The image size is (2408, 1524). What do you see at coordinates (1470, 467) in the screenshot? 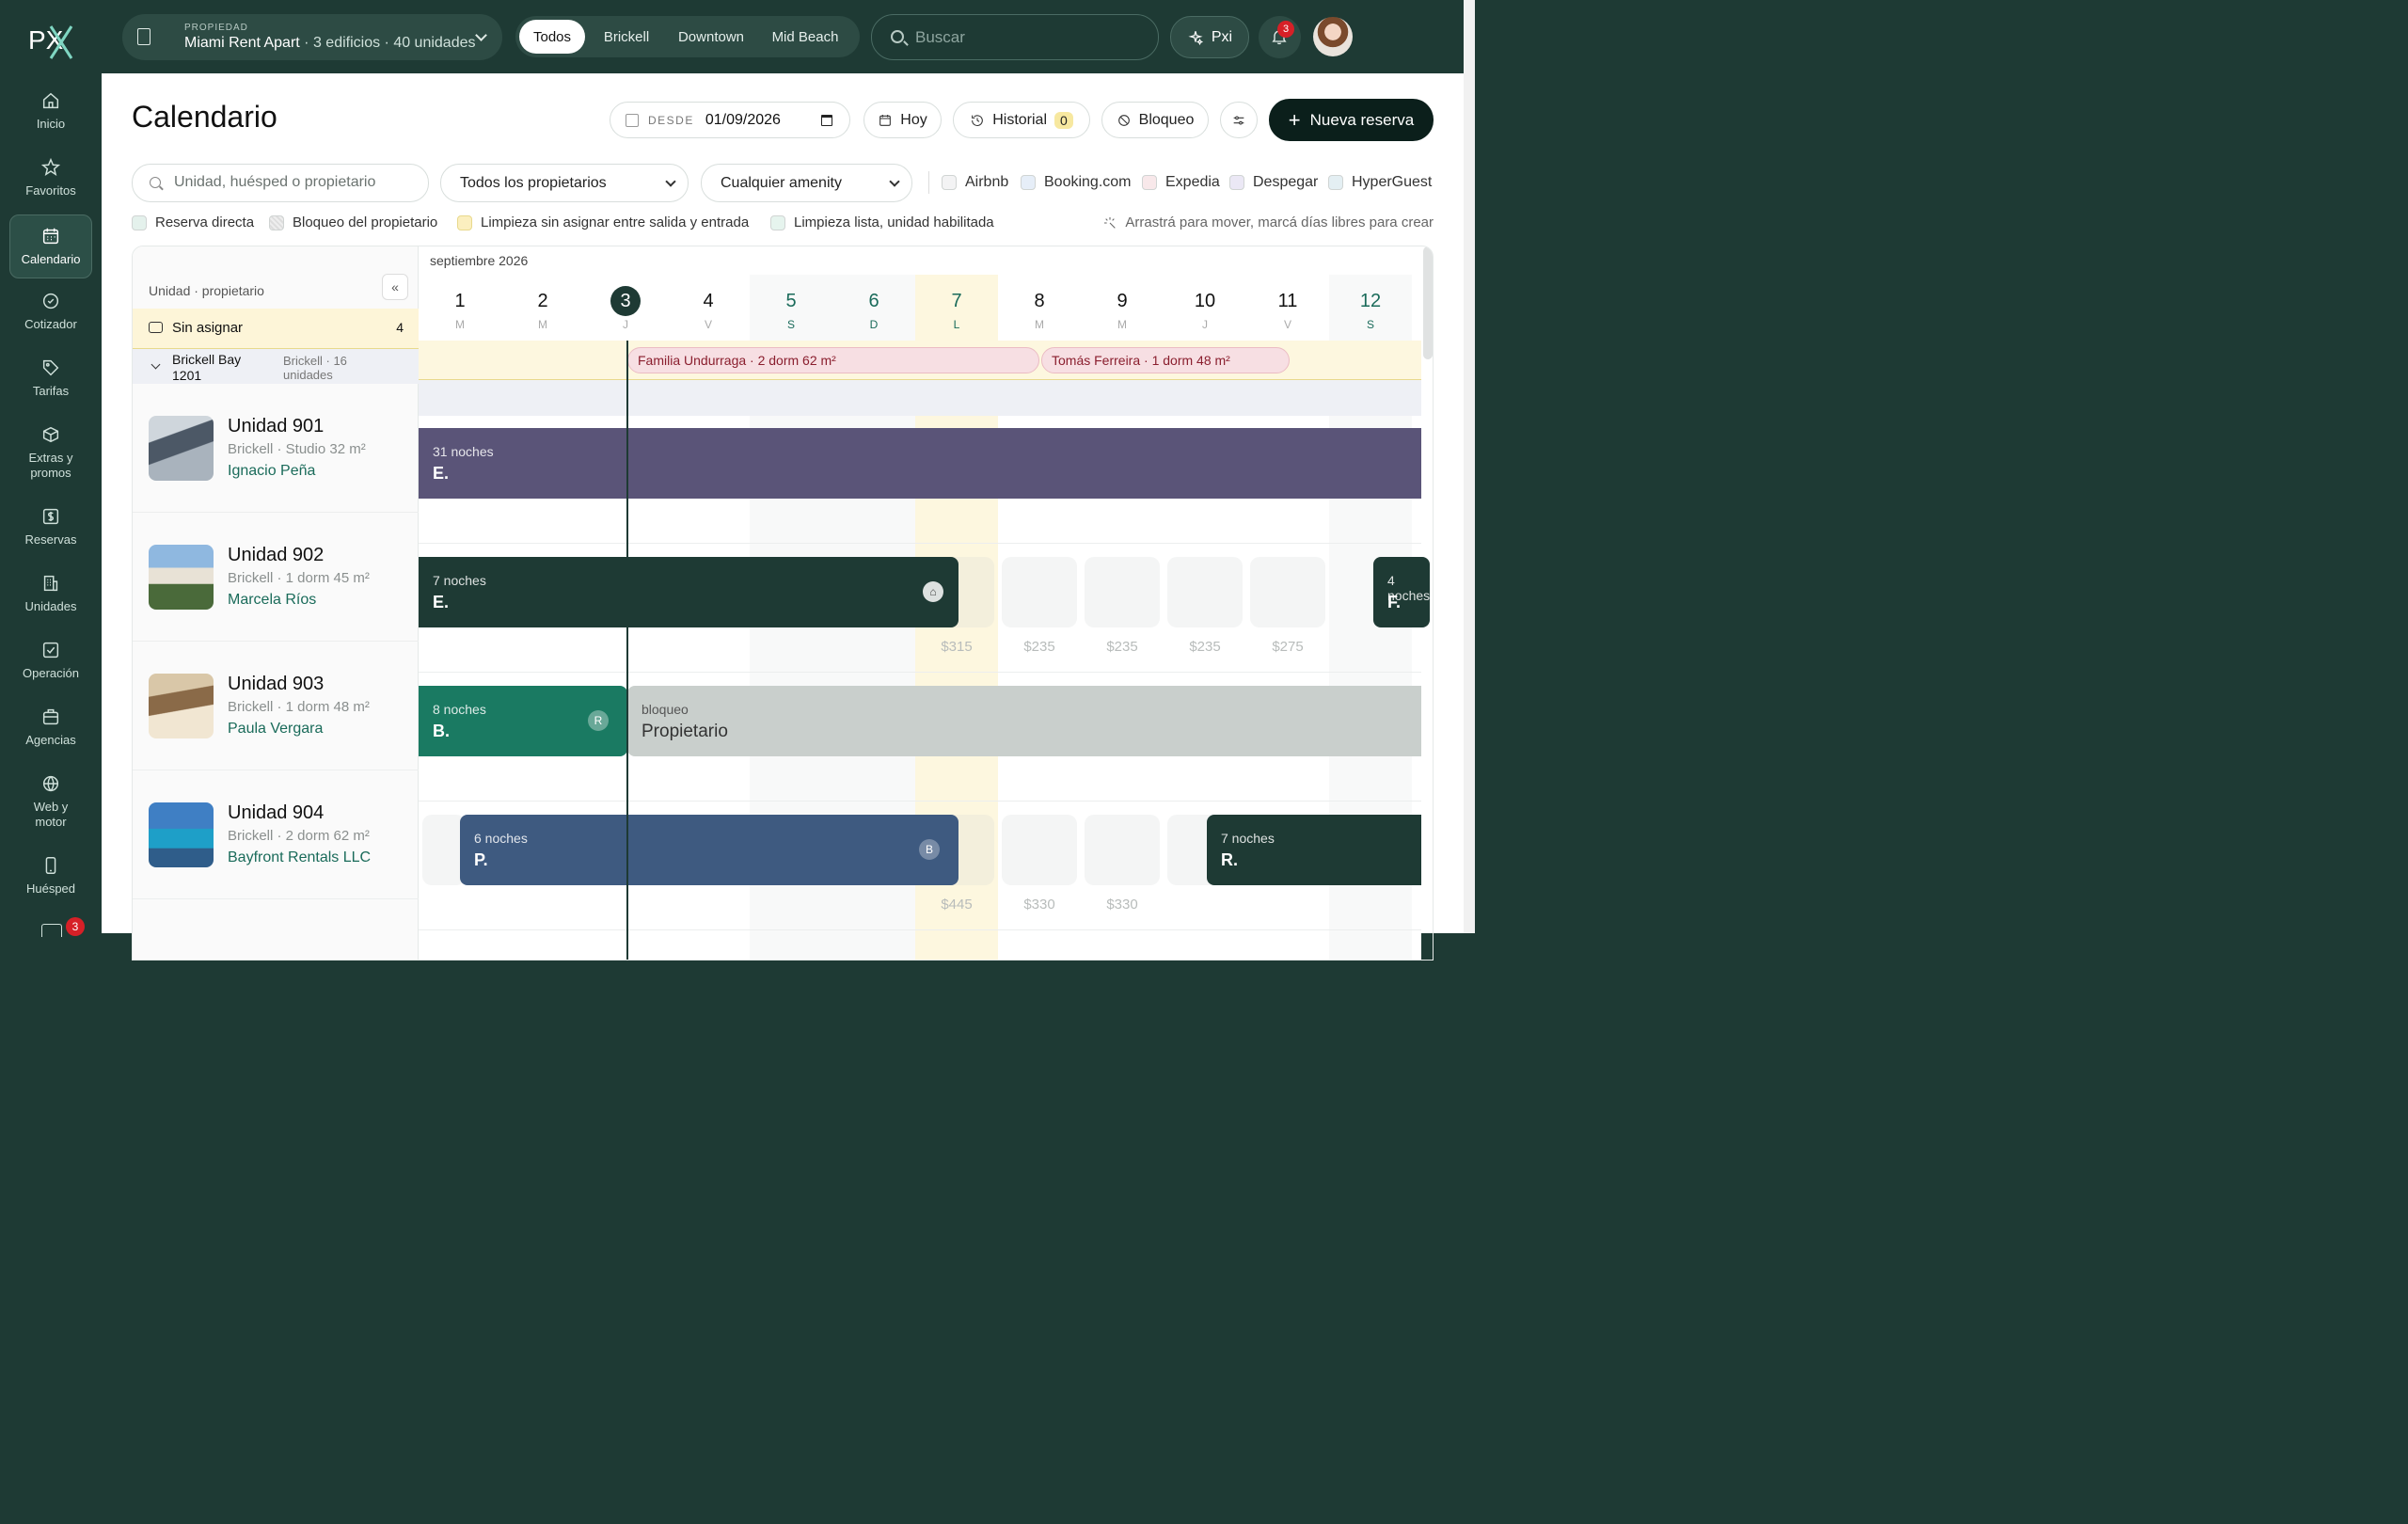
I see `page-scrollbar` at bounding box center [1470, 467].